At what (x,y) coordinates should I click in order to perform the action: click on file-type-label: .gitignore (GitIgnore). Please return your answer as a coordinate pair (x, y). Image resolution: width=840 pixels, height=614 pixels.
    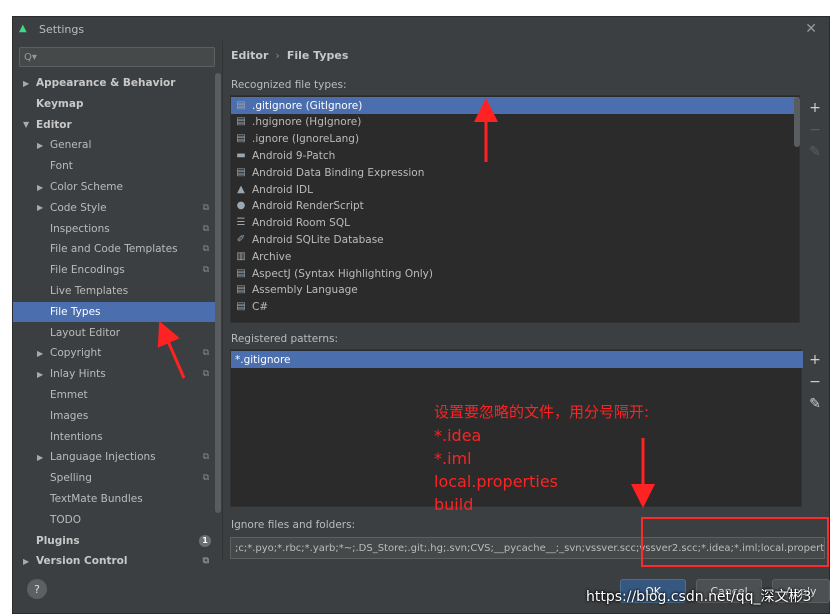
    Looking at the image, I should click on (307, 105).